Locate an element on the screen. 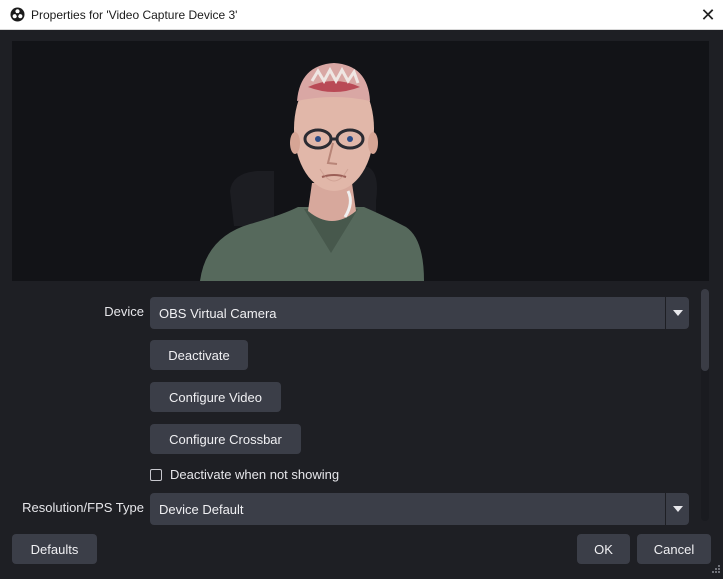  configure-crossbar-button-label: Configure Crossbar is located at coordinates (225, 439).